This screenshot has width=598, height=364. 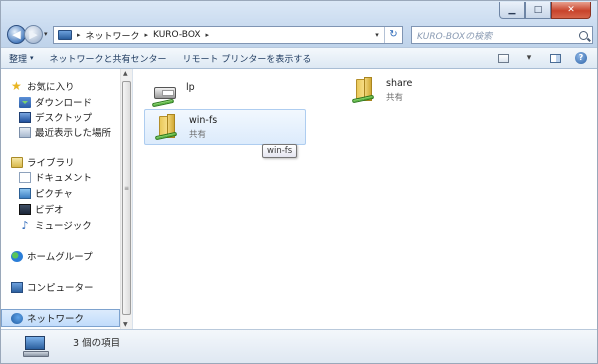 What do you see at coordinates (97, 343) in the screenshot?
I see `item-count: 3 個の項目` at bounding box center [97, 343].